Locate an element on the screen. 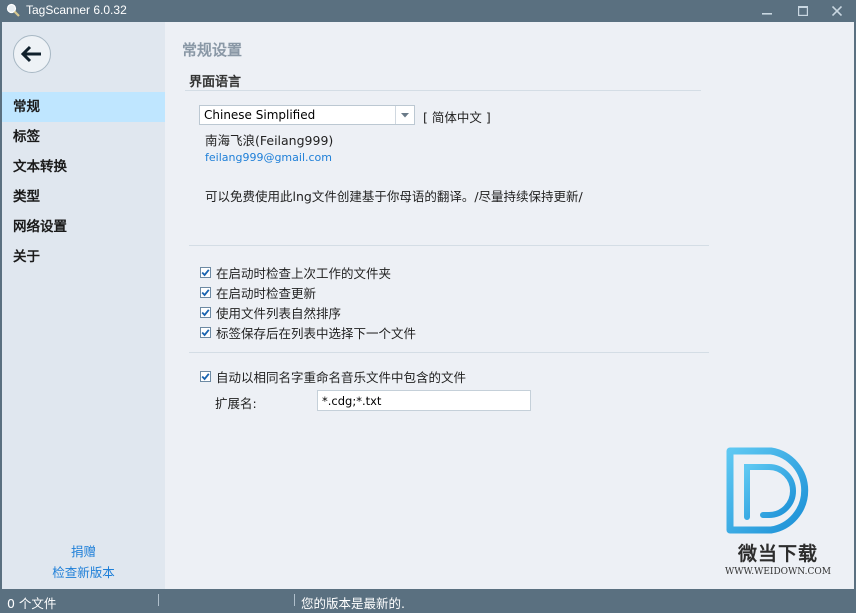 Image resolution: width=856 pixels, height=613 pixels. close-button is located at coordinates (837, 11).